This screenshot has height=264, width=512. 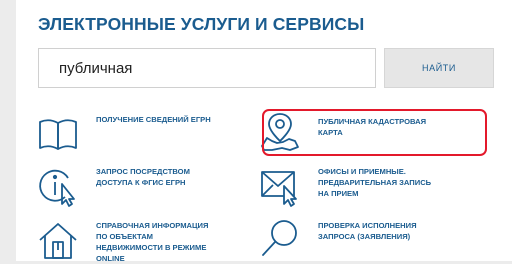 What do you see at coordinates (280, 132) in the screenshot?
I see `map-pin-icon` at bounding box center [280, 132].